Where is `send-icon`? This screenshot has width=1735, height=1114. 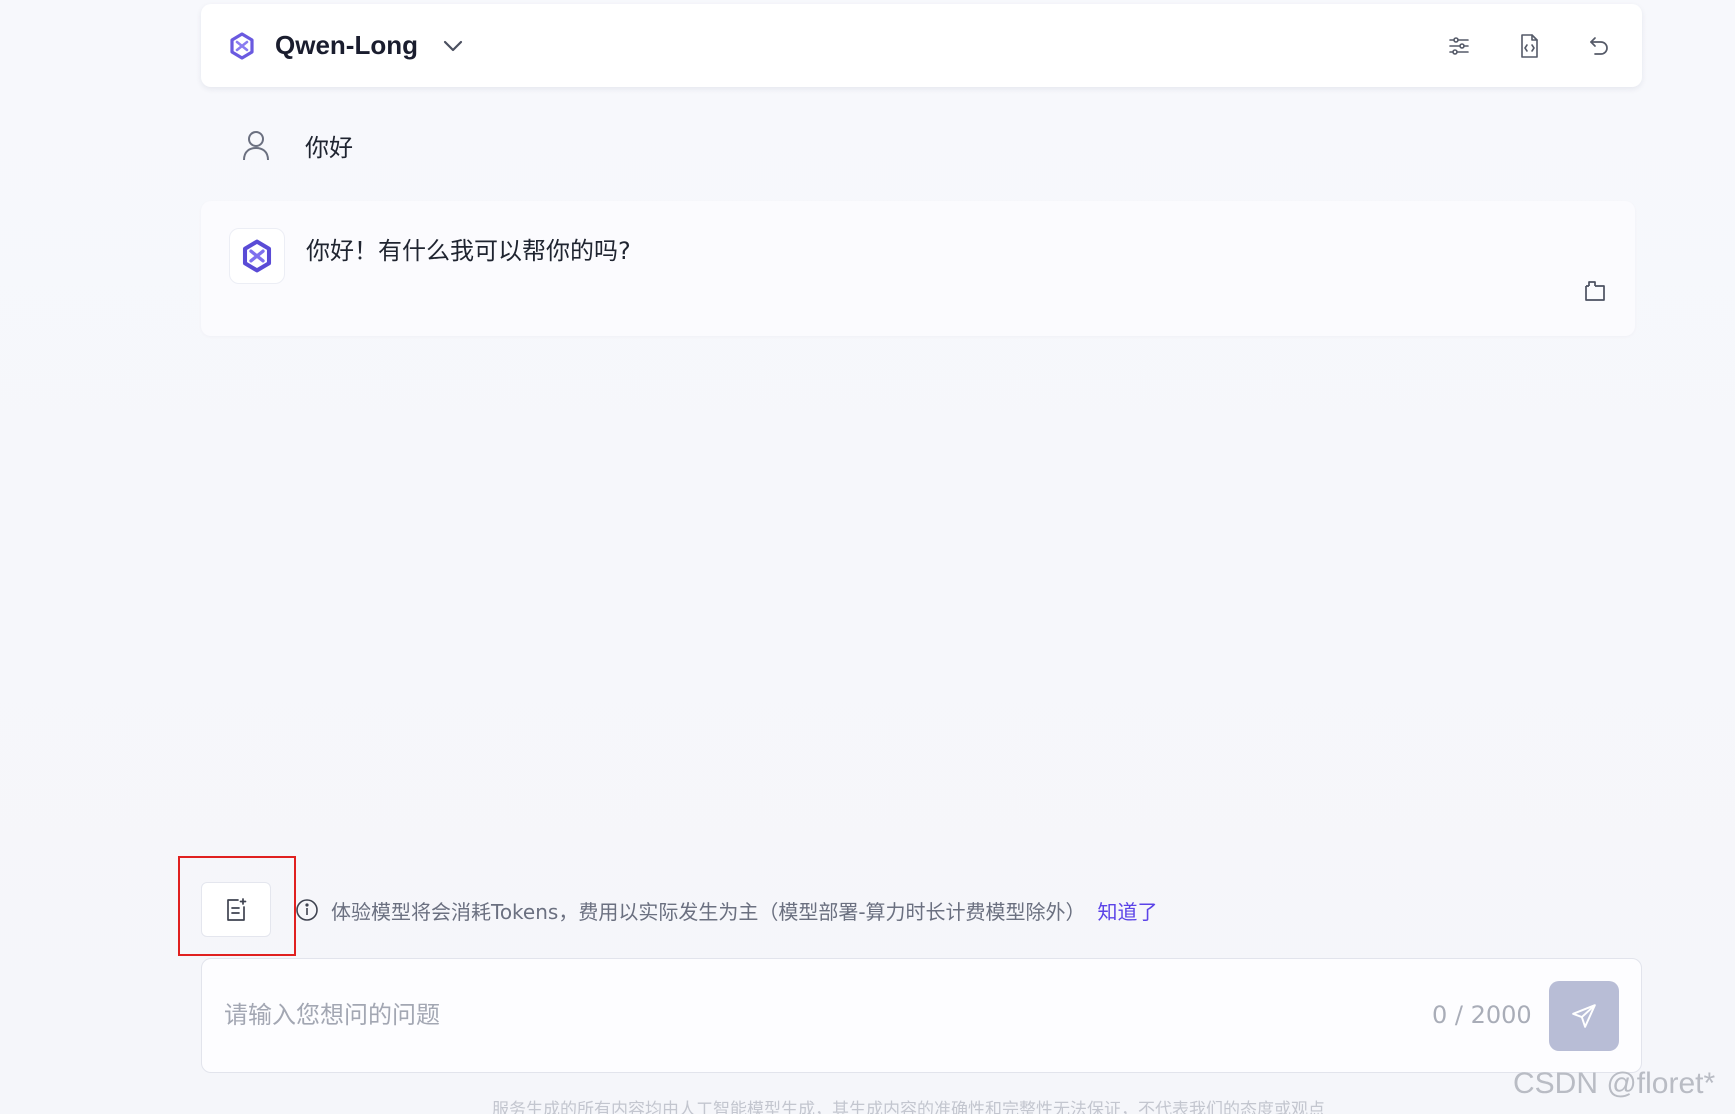 send-icon is located at coordinates (1584, 1016).